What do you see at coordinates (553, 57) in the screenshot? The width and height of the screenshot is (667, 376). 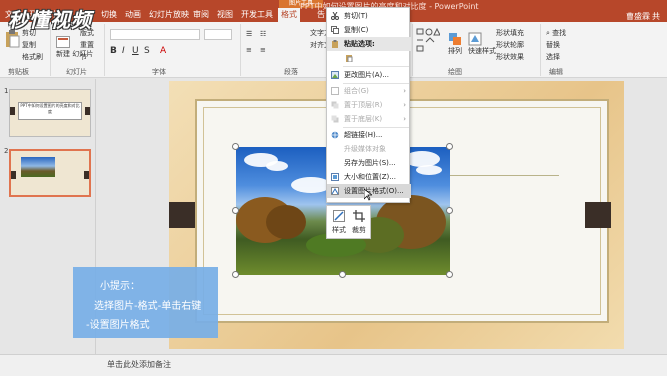 I see `select-button: 选择` at bounding box center [553, 57].